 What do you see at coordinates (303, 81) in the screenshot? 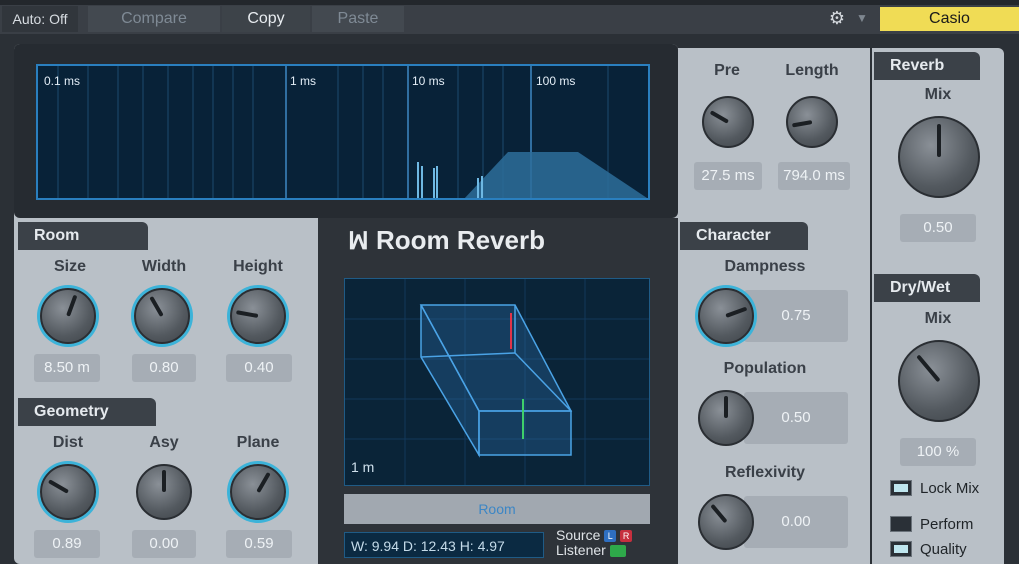
I see `scale-label: 1 ms` at bounding box center [303, 81].